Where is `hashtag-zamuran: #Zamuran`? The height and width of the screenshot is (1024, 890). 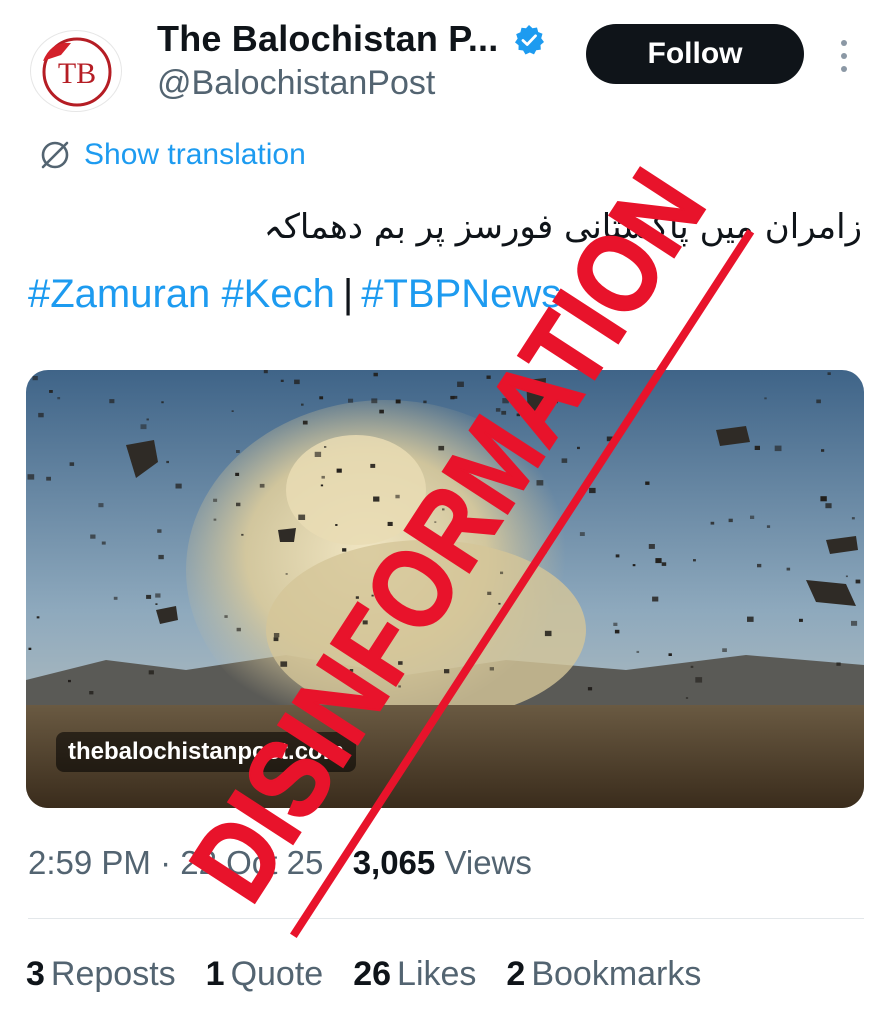 hashtag-zamuran: #Zamuran is located at coordinates (119, 294).